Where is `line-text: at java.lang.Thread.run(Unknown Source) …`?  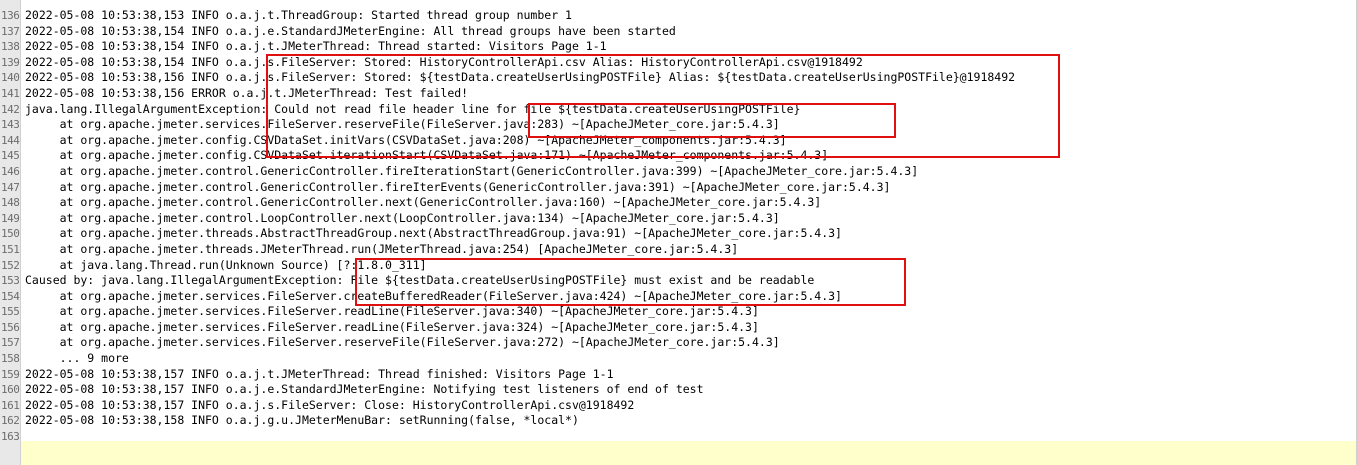
line-text: at java.lang.Thread.run(Unknown Source) … is located at coordinates (226, 264).